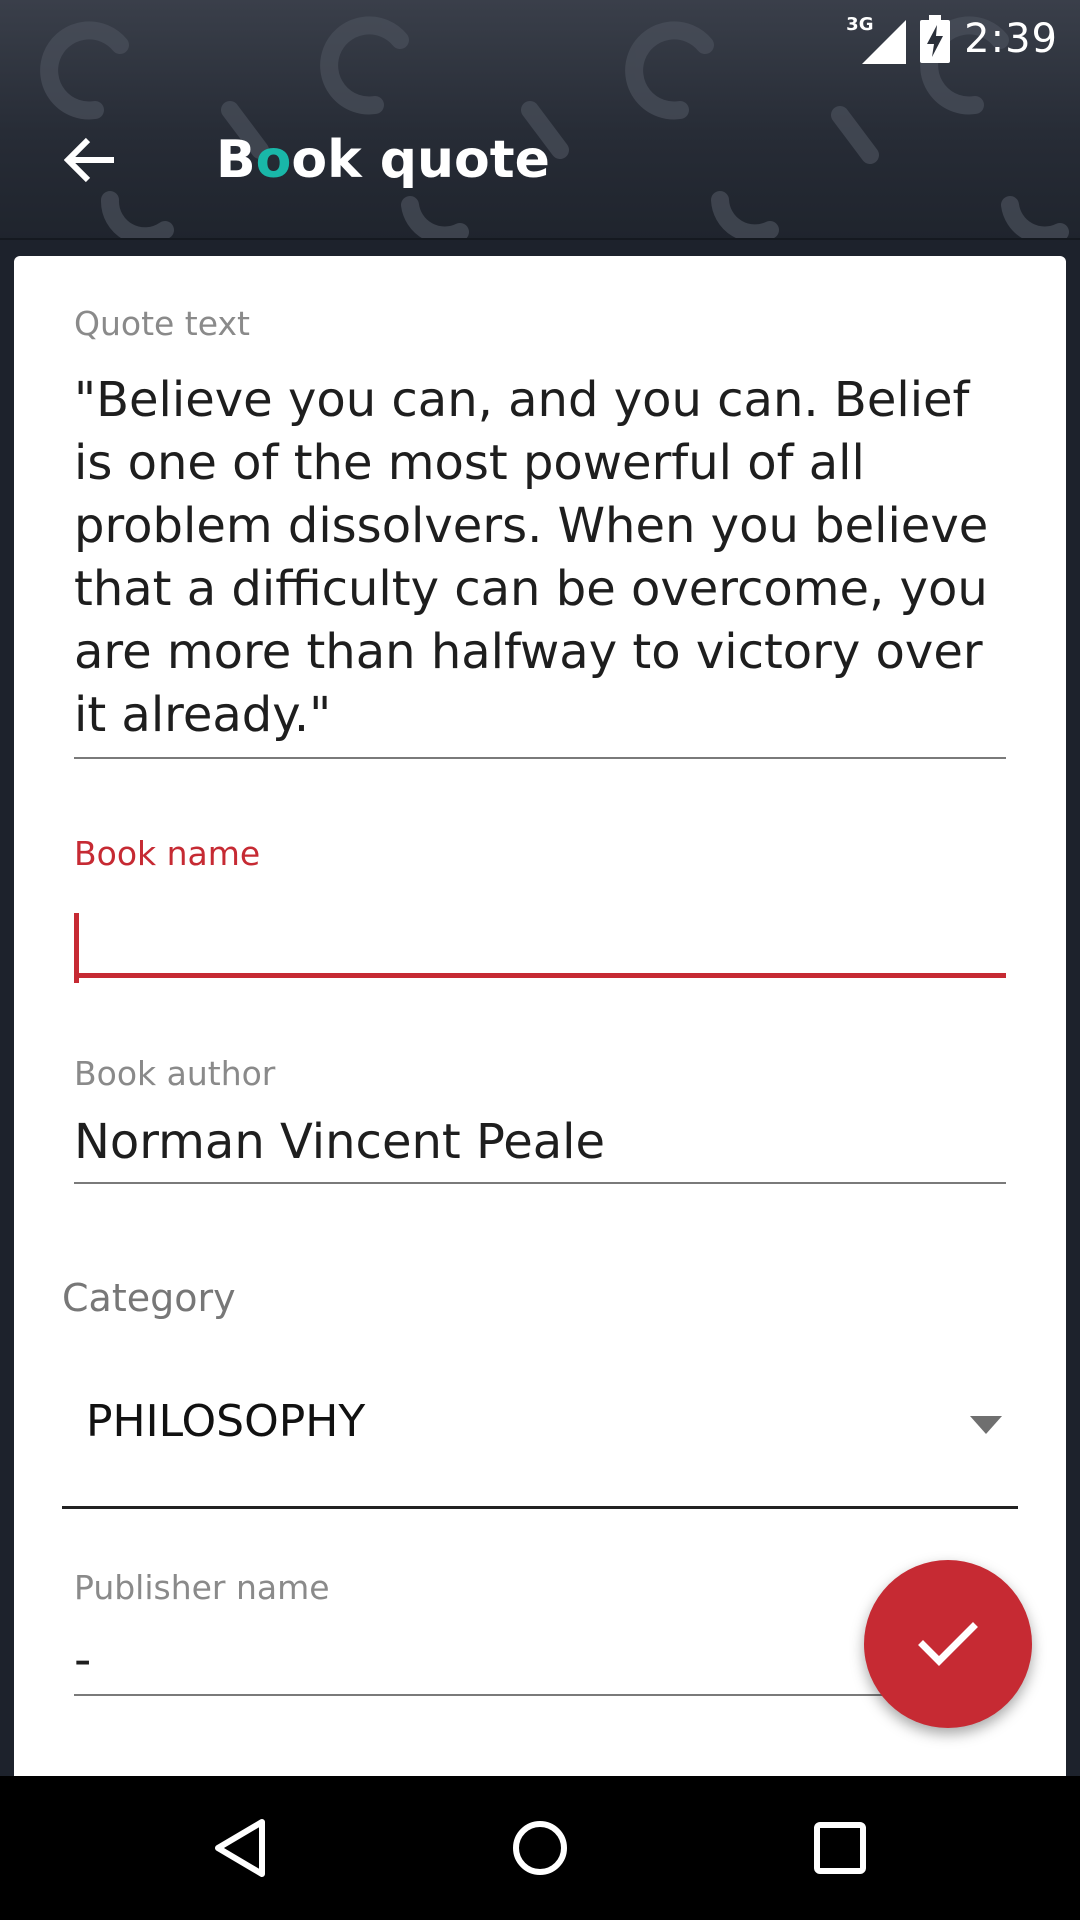 This screenshot has height=1920, width=1080. I want to click on nav-recents-button, so click(840, 1848).